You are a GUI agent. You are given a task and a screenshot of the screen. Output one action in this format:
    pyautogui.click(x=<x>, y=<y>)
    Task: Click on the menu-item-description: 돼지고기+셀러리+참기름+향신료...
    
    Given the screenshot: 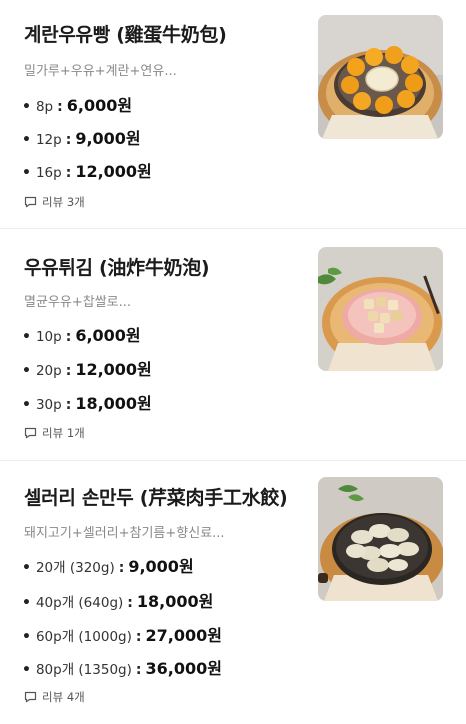 What is the action you would take?
    pyautogui.click(x=124, y=533)
    